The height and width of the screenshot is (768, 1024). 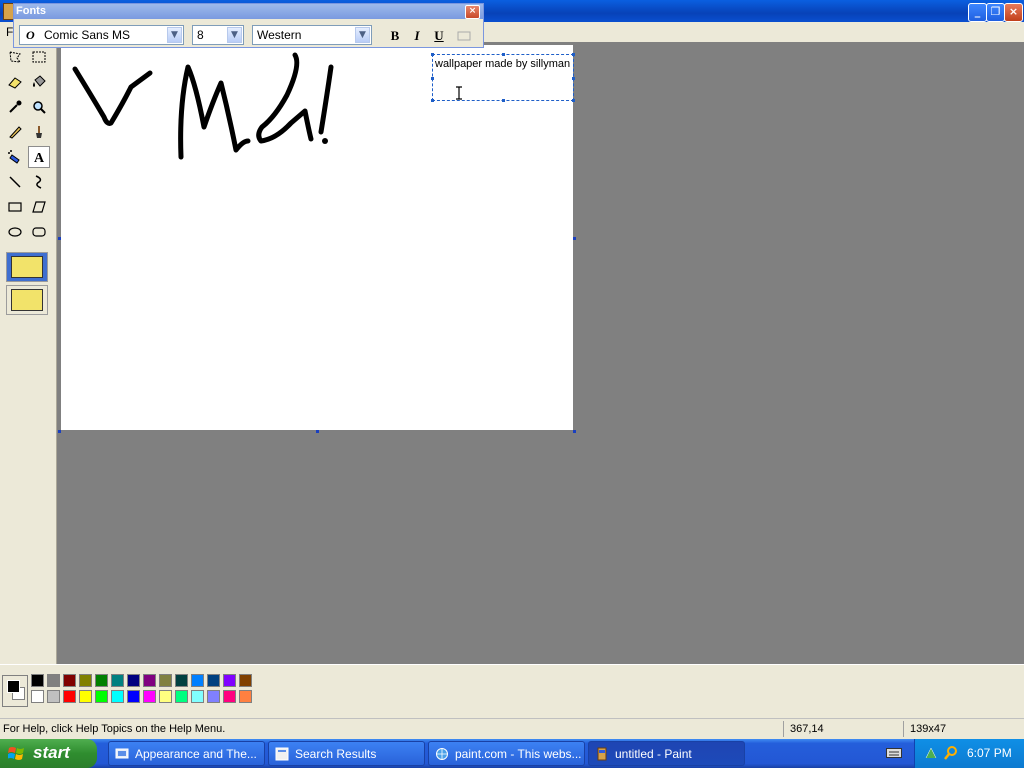 I want to click on select-icon, so click(x=39, y=57).